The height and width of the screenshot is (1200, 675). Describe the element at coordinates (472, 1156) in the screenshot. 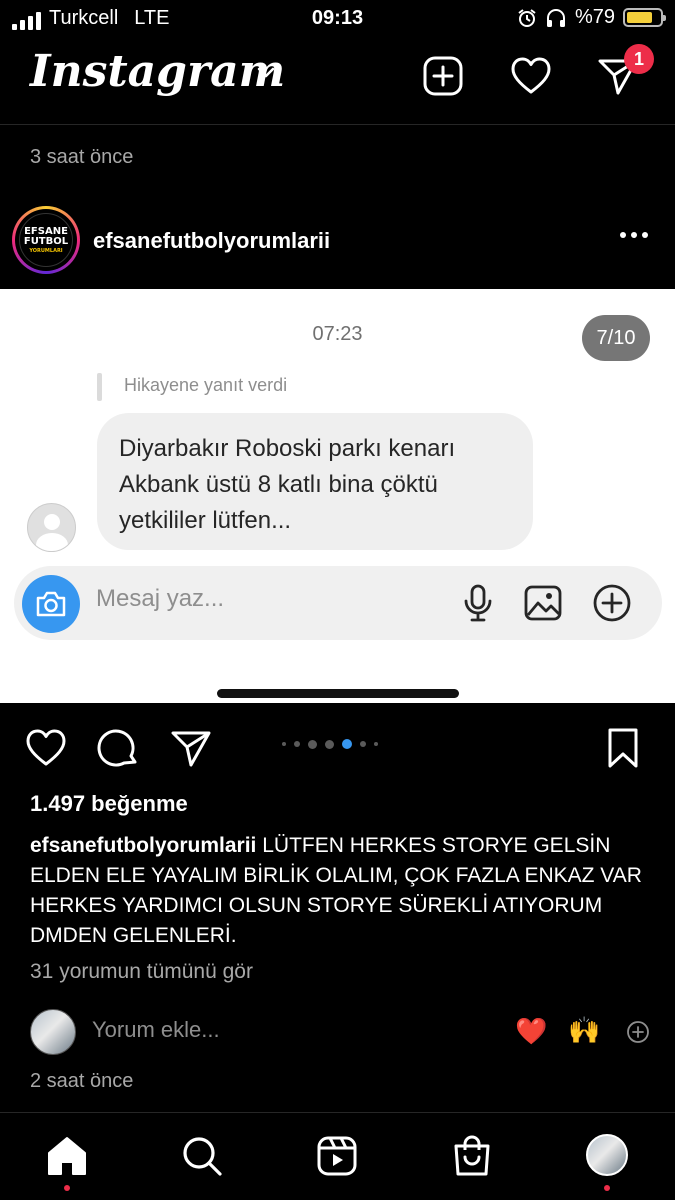

I see `shop-icon` at that location.